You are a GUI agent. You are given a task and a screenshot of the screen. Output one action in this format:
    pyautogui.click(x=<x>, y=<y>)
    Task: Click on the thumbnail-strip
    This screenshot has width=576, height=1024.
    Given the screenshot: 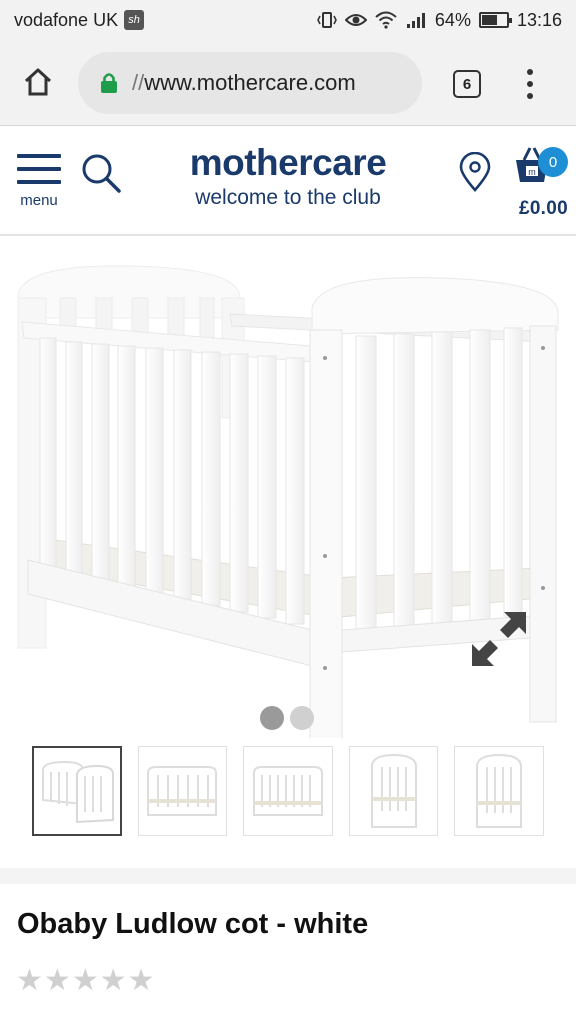 What is the action you would take?
    pyautogui.click(x=288, y=791)
    